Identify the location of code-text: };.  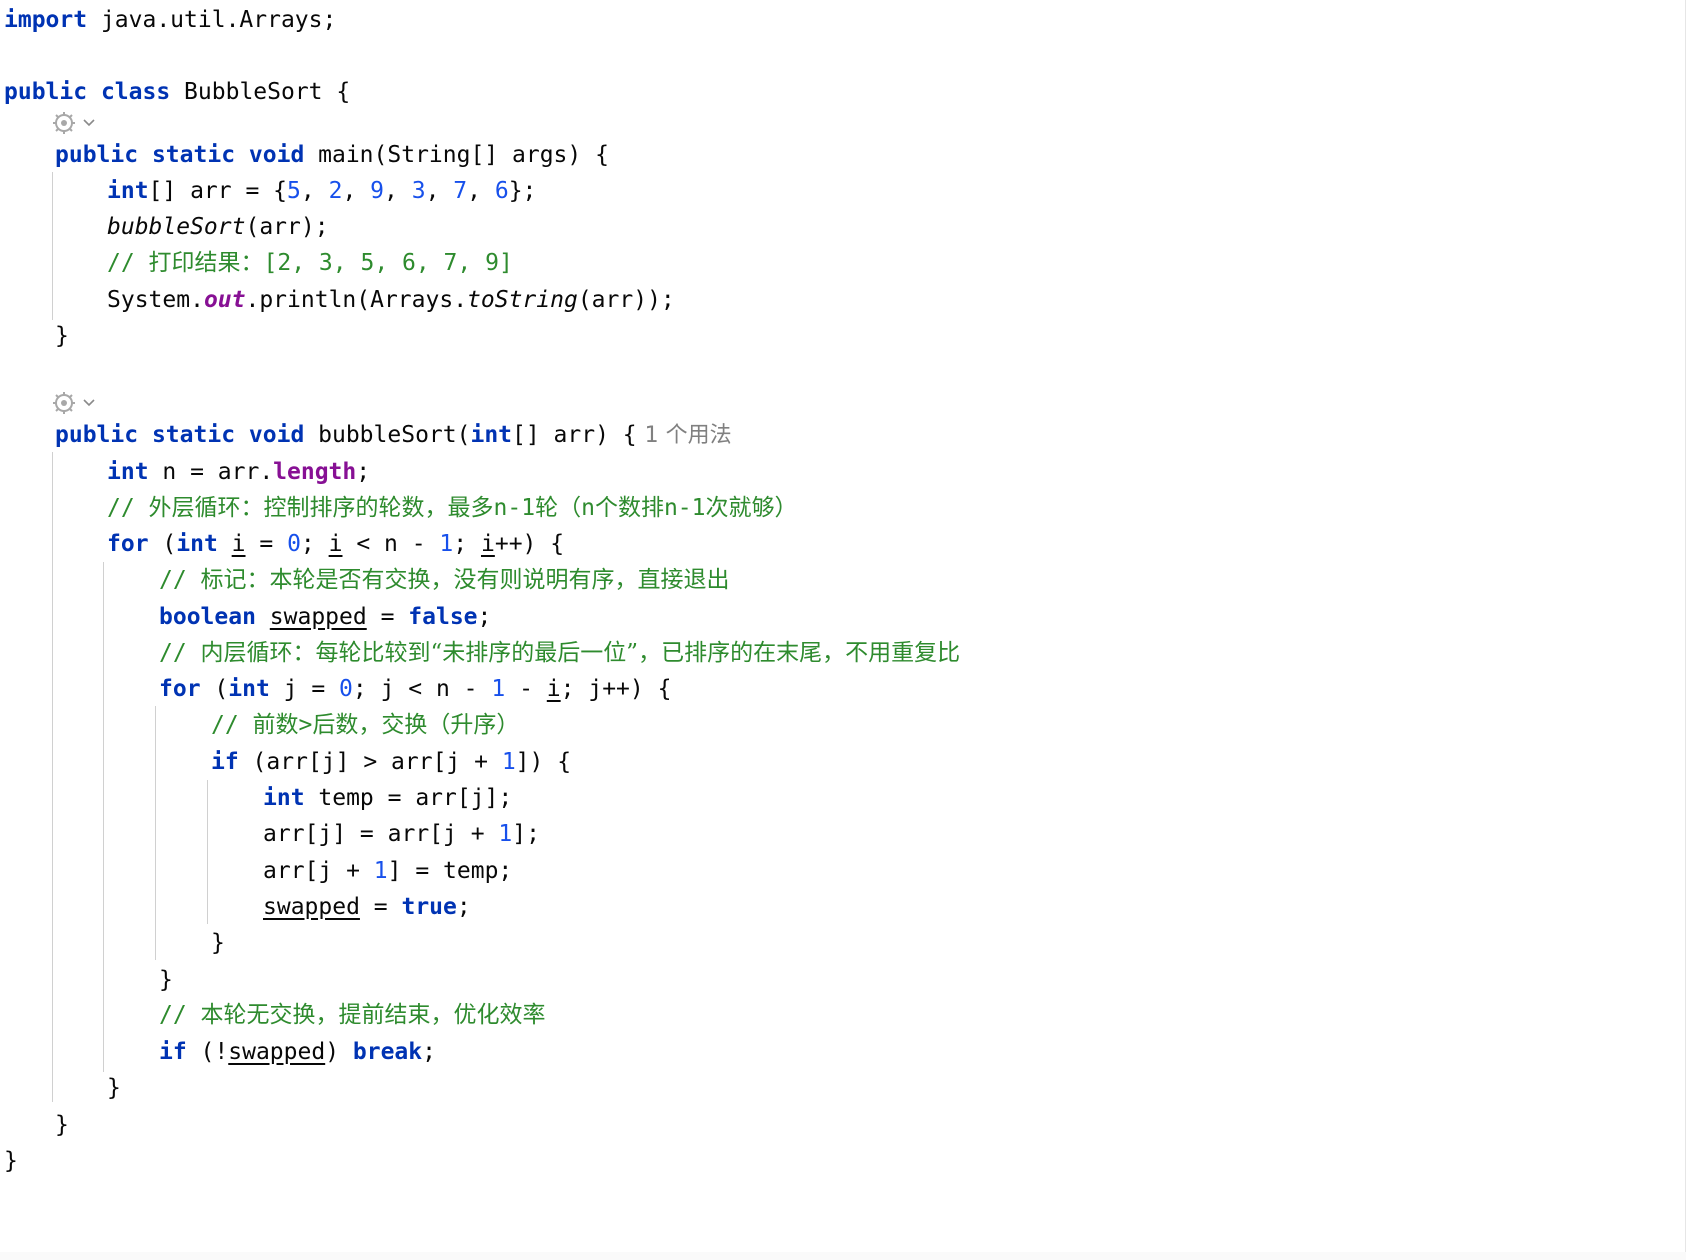
(522, 191).